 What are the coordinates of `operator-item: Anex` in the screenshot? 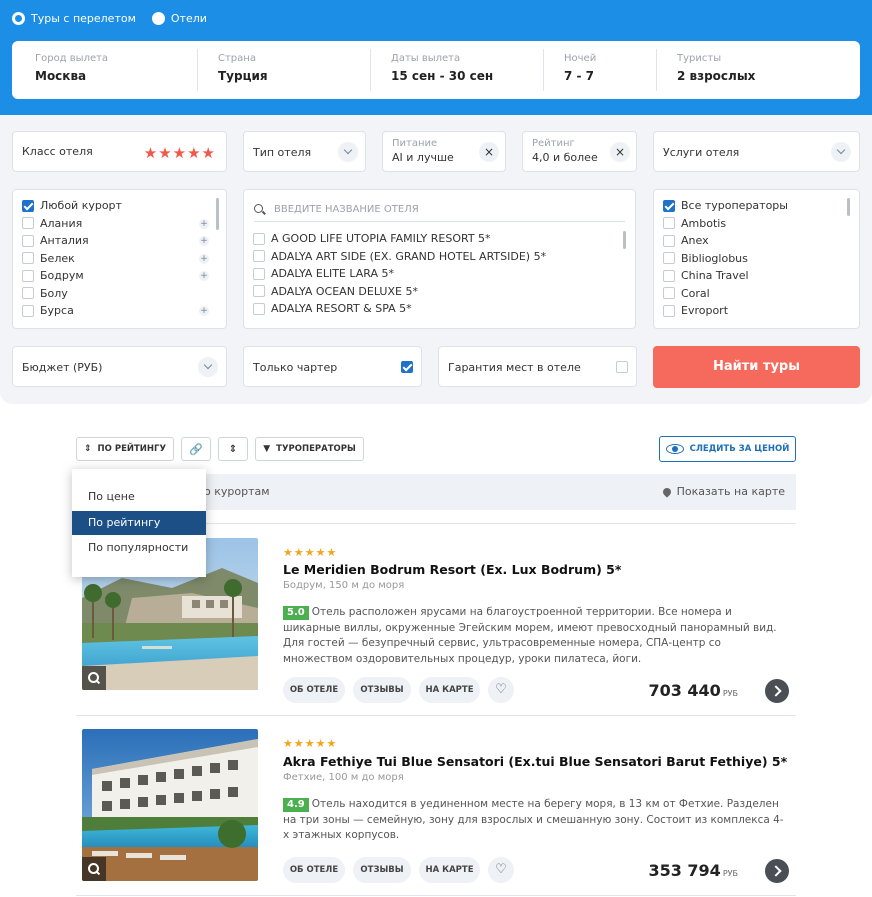 It's located at (753, 241).